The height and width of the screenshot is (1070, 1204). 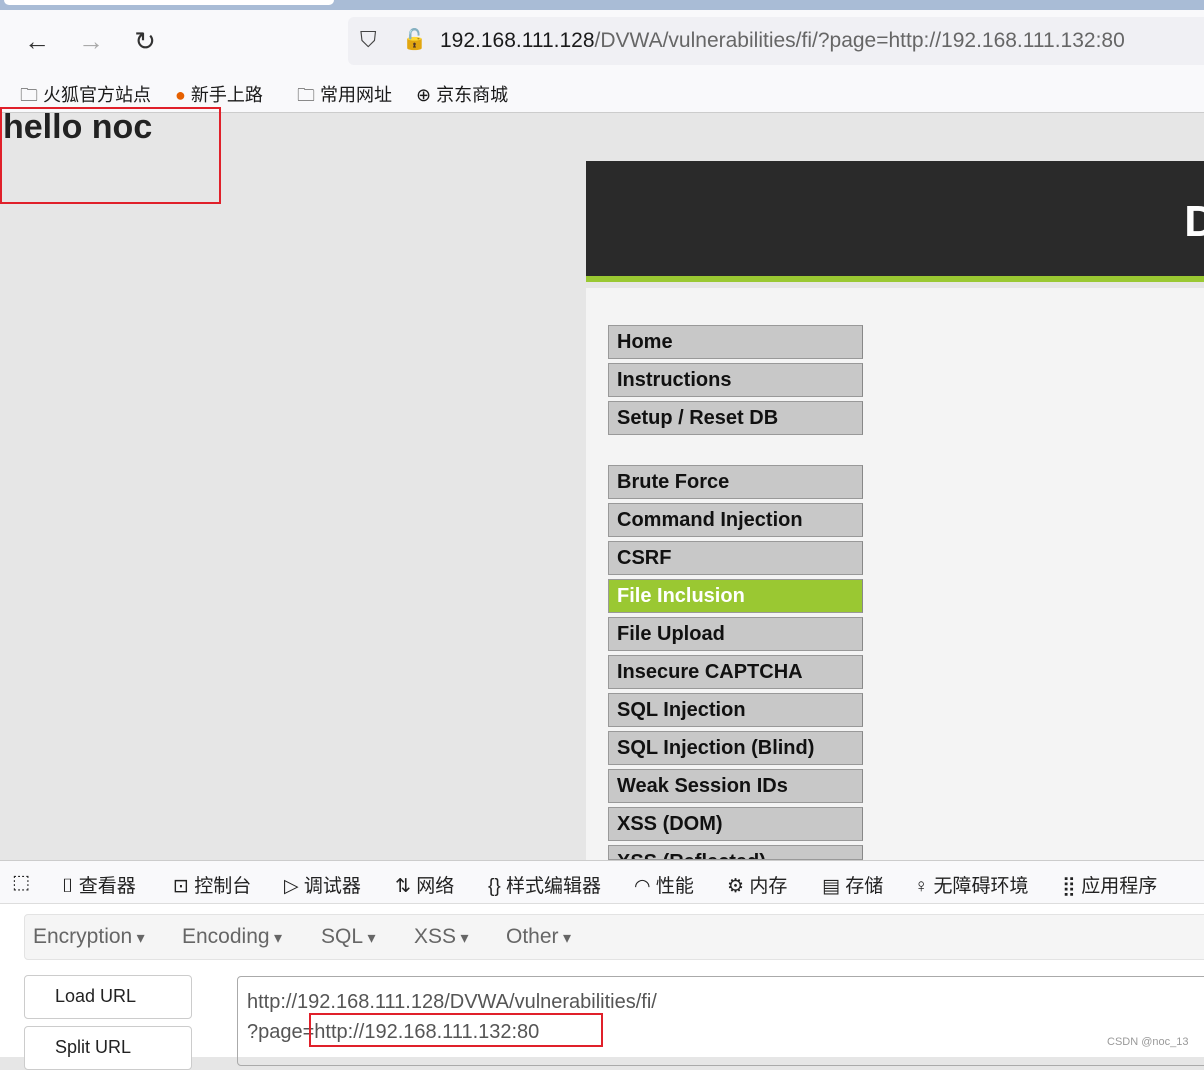 I want to click on menu-item: CSRF, so click(x=735, y=558).